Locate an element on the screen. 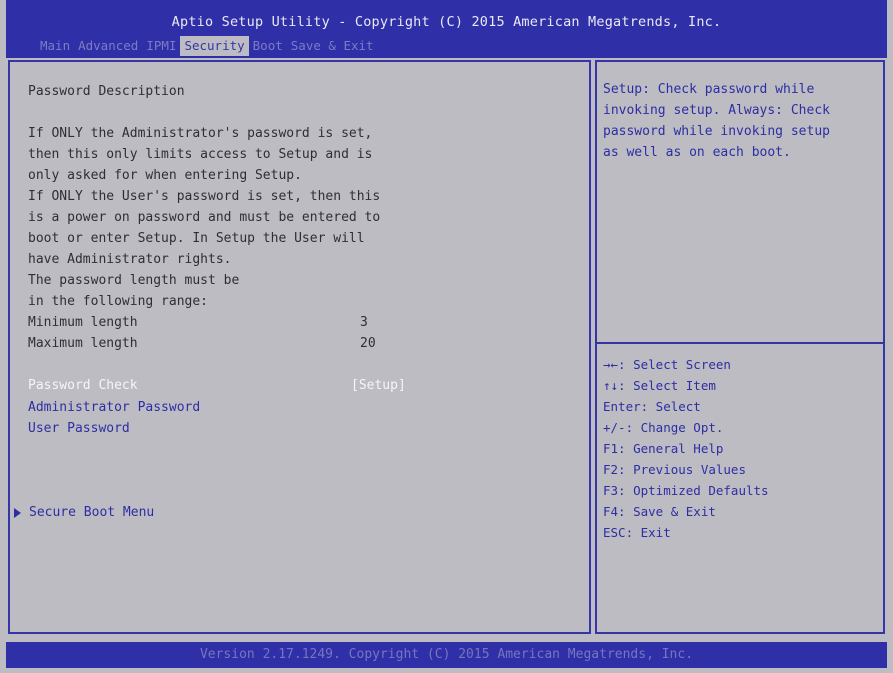  key-hint-f3: F3: Optimized Defaults is located at coordinates (686, 490).